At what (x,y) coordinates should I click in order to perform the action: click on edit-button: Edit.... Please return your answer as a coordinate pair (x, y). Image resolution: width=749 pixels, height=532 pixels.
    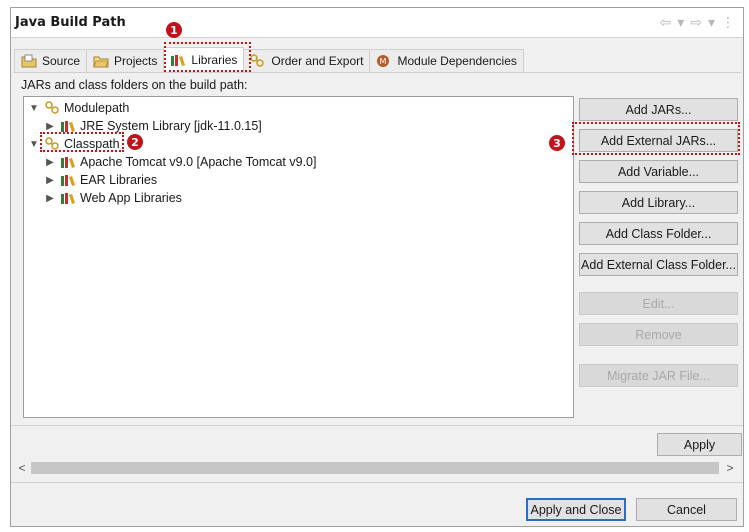
    Looking at the image, I should click on (658, 303).